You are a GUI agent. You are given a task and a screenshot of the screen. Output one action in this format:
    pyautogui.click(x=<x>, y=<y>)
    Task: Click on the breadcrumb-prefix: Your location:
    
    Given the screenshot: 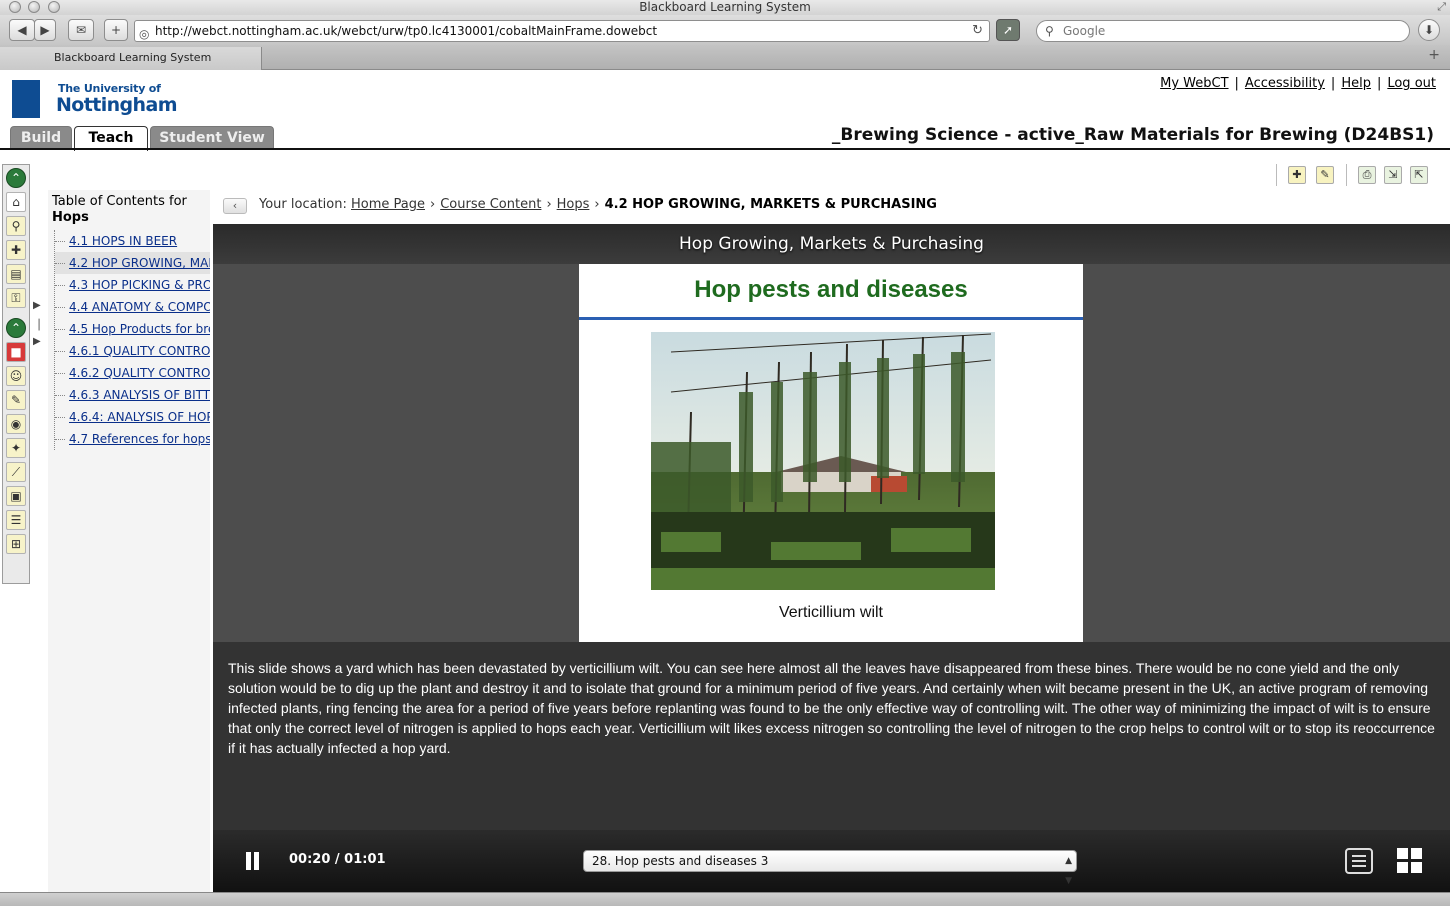 What is the action you would take?
    pyautogui.click(x=303, y=204)
    